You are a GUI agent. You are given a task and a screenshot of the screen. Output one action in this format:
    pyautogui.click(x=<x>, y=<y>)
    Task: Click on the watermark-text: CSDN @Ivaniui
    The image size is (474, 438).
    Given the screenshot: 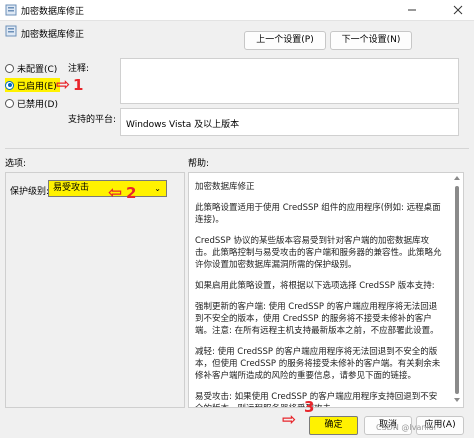 What is the action you would take?
    pyautogui.click(x=406, y=427)
    